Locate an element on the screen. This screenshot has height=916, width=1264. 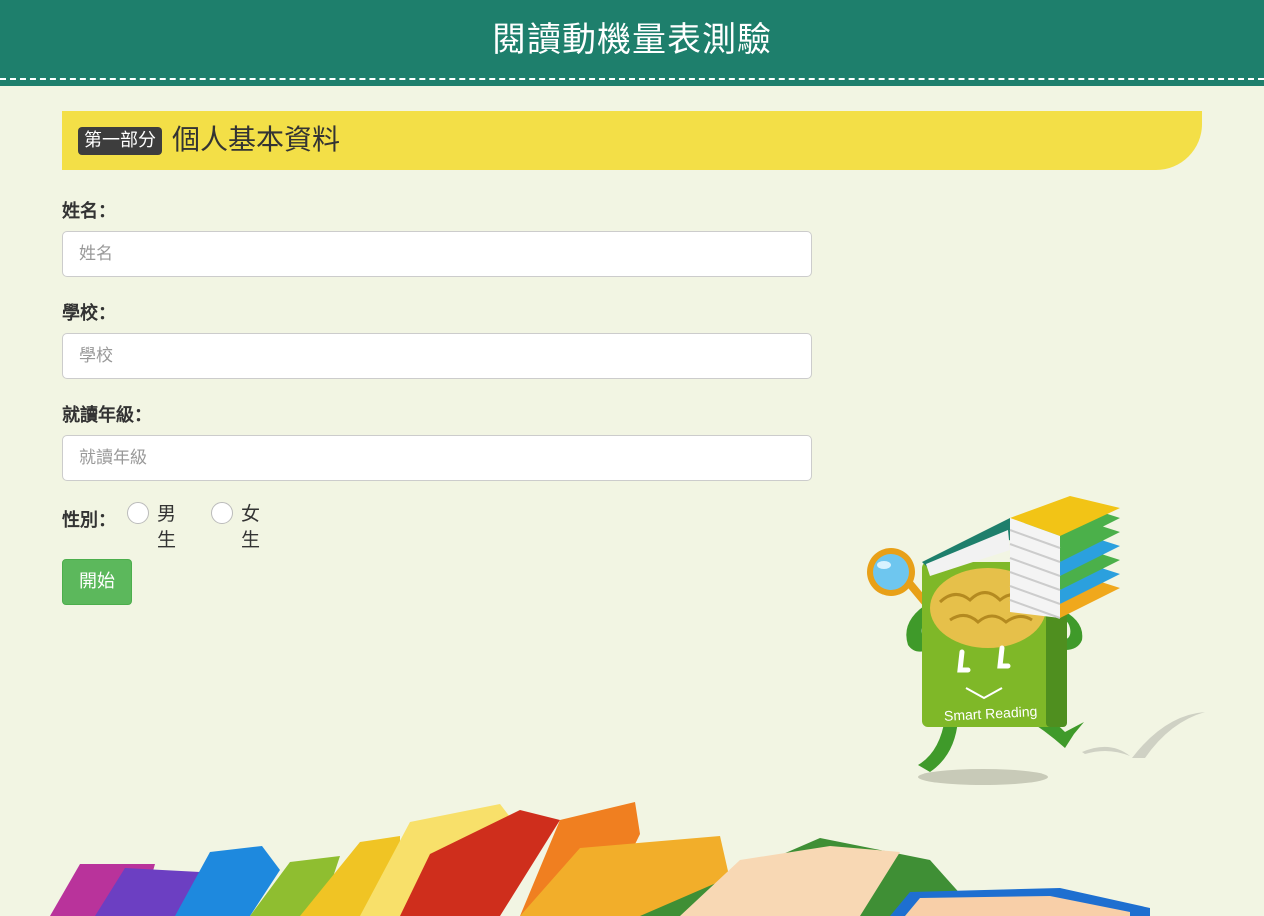
section-header: 第一部分 個人基本資料 is located at coordinates (632, 140).